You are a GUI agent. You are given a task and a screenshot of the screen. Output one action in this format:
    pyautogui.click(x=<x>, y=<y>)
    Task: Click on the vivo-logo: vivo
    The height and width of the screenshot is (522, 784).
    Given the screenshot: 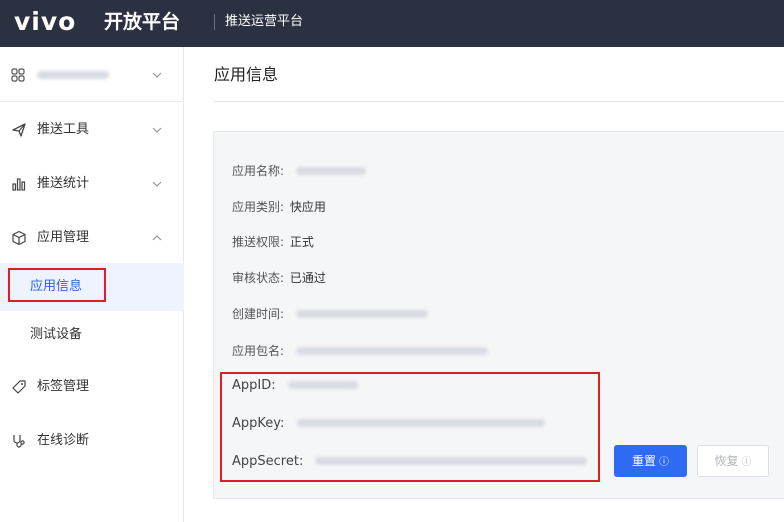 What is the action you would take?
    pyautogui.click(x=45, y=22)
    